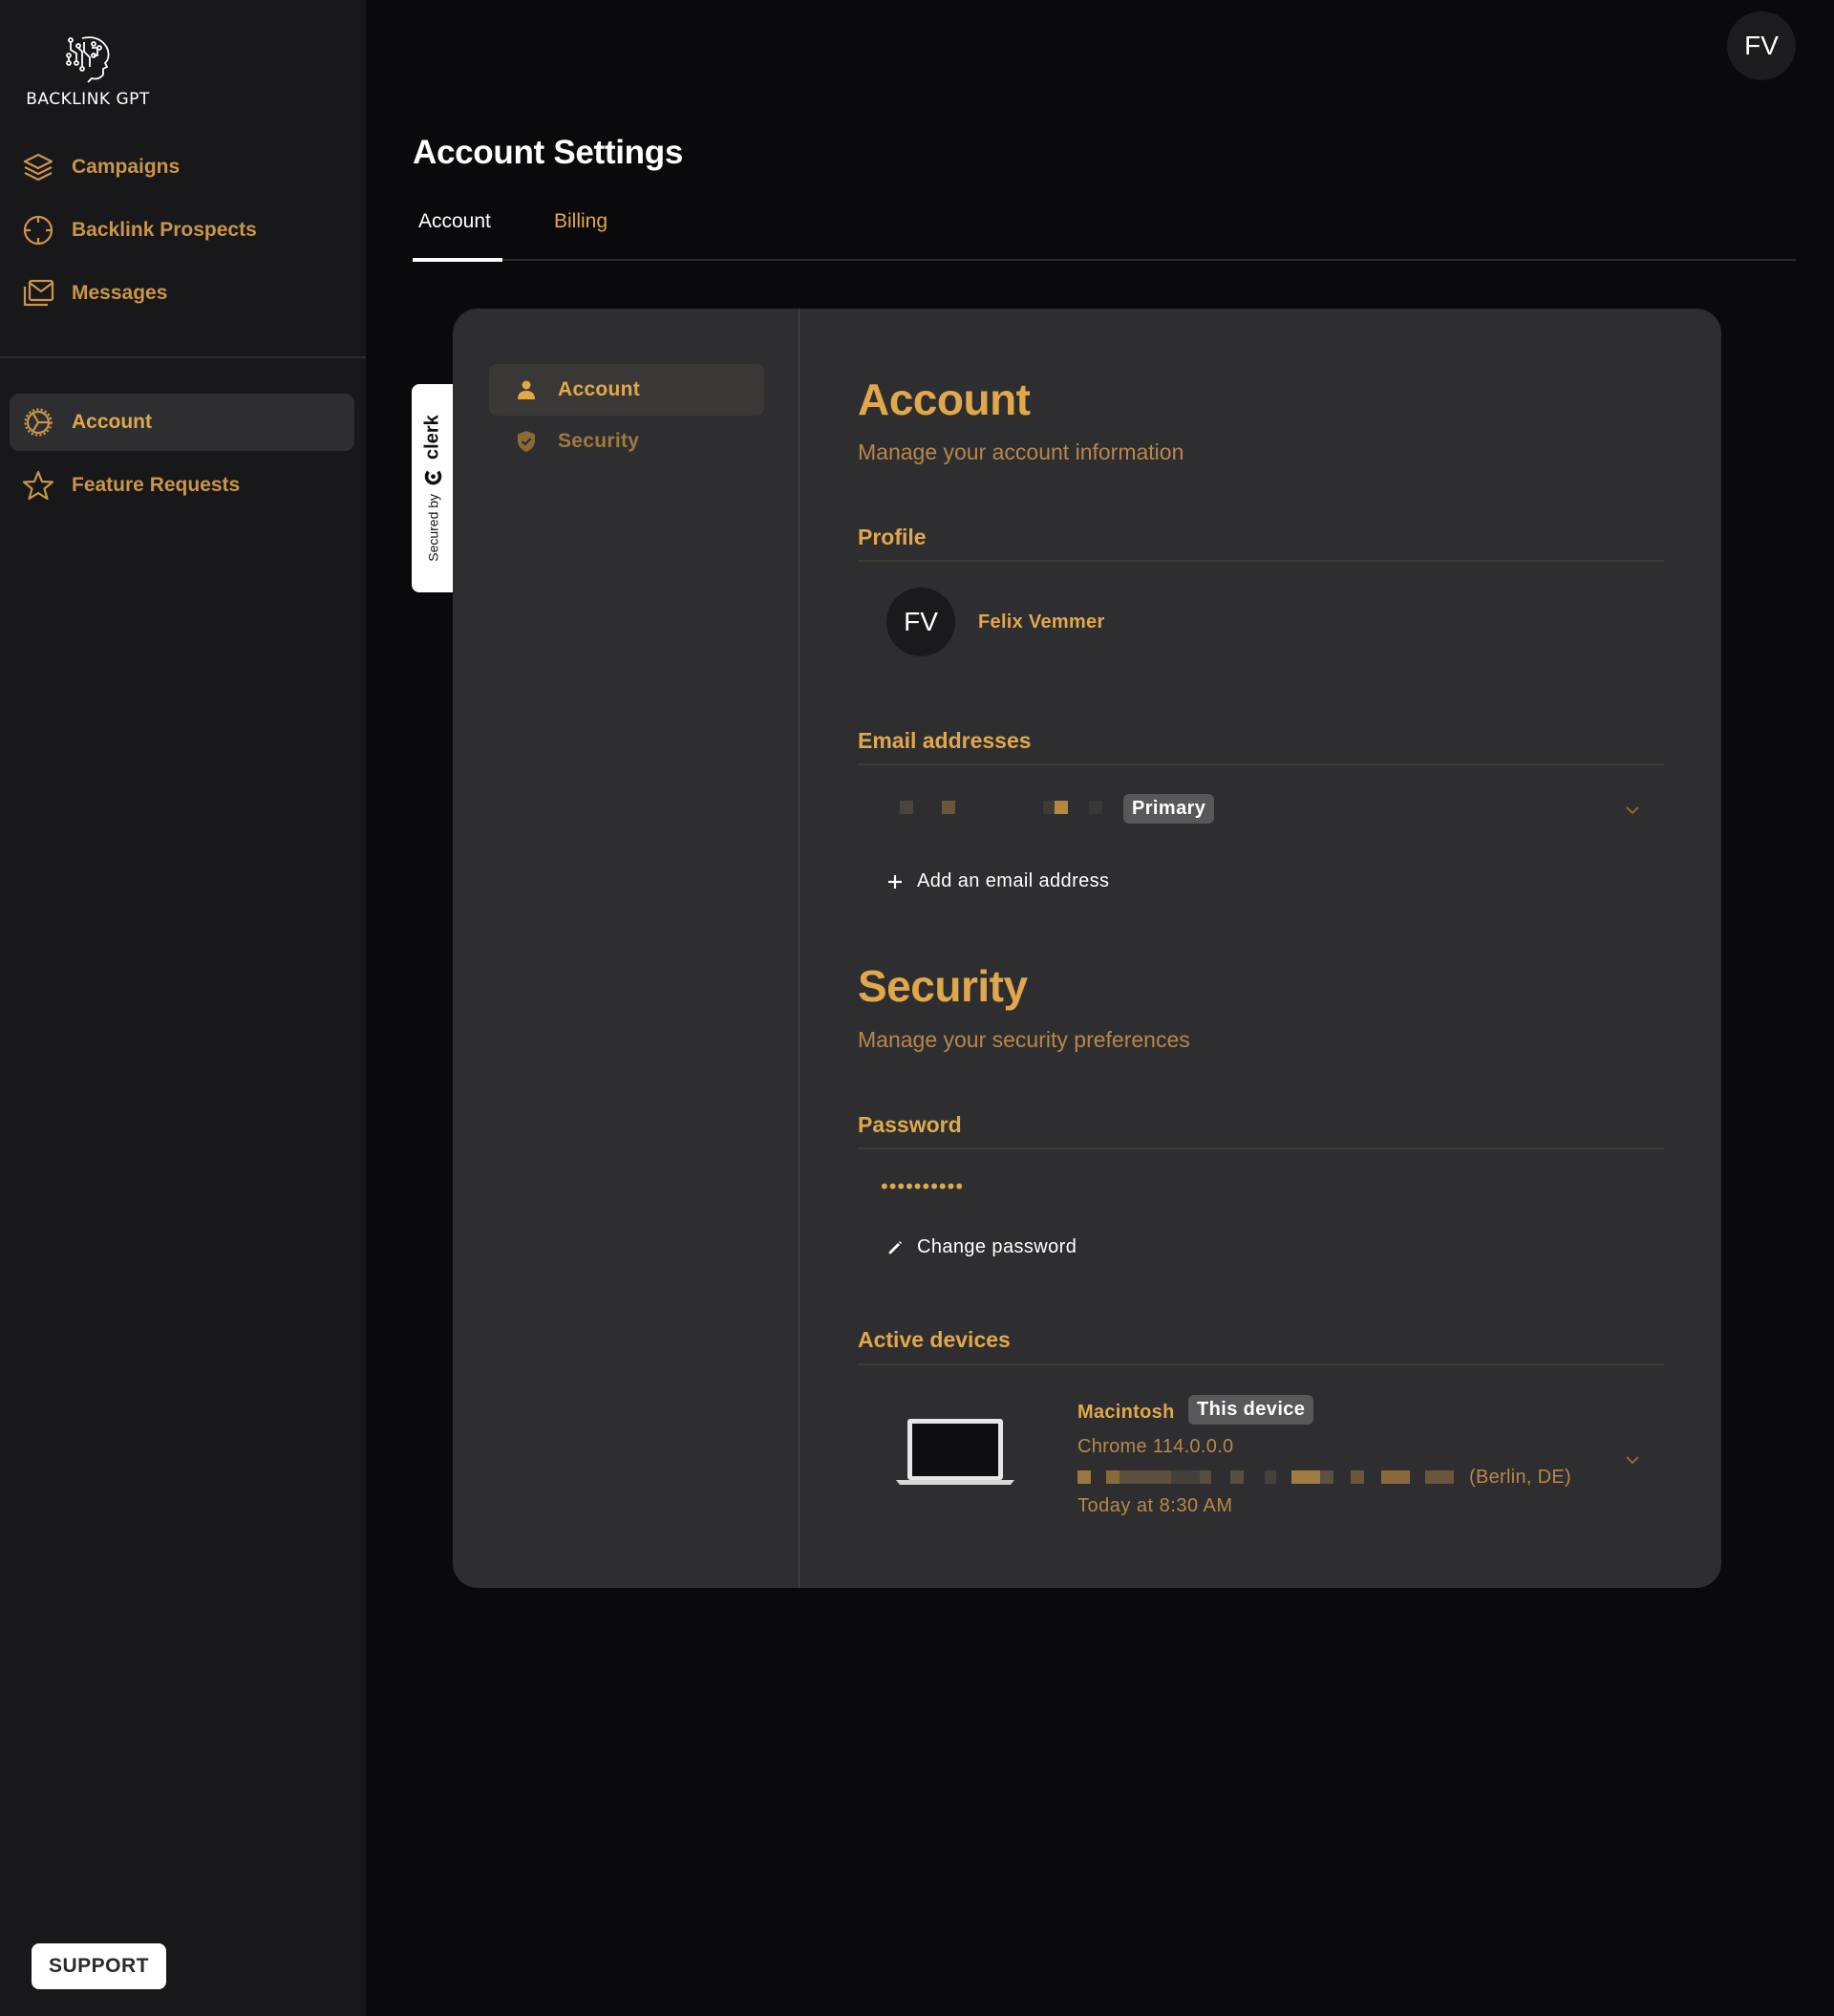  What do you see at coordinates (526, 390) in the screenshot?
I see `user-icon` at bounding box center [526, 390].